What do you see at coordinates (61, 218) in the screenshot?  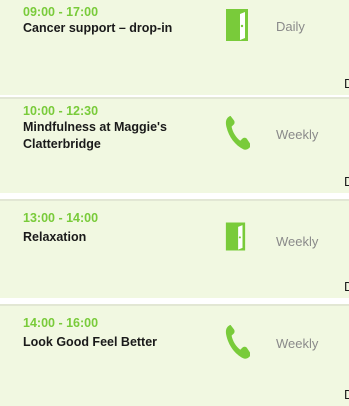 I see `session-time: 13:00 - 14:00` at bounding box center [61, 218].